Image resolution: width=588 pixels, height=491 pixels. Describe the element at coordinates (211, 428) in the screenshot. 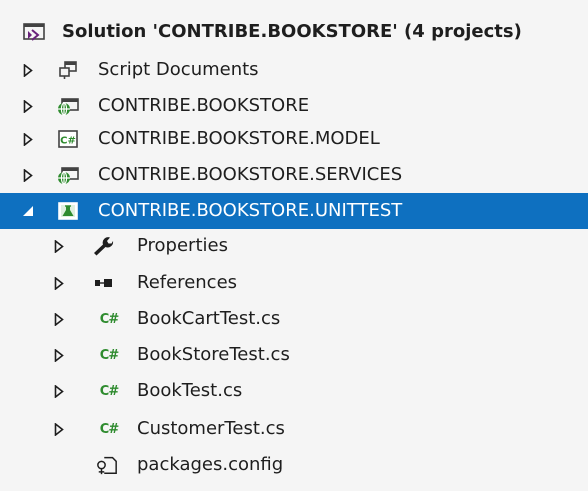

I see `tree-item-label: CustomerTest.cs` at that location.